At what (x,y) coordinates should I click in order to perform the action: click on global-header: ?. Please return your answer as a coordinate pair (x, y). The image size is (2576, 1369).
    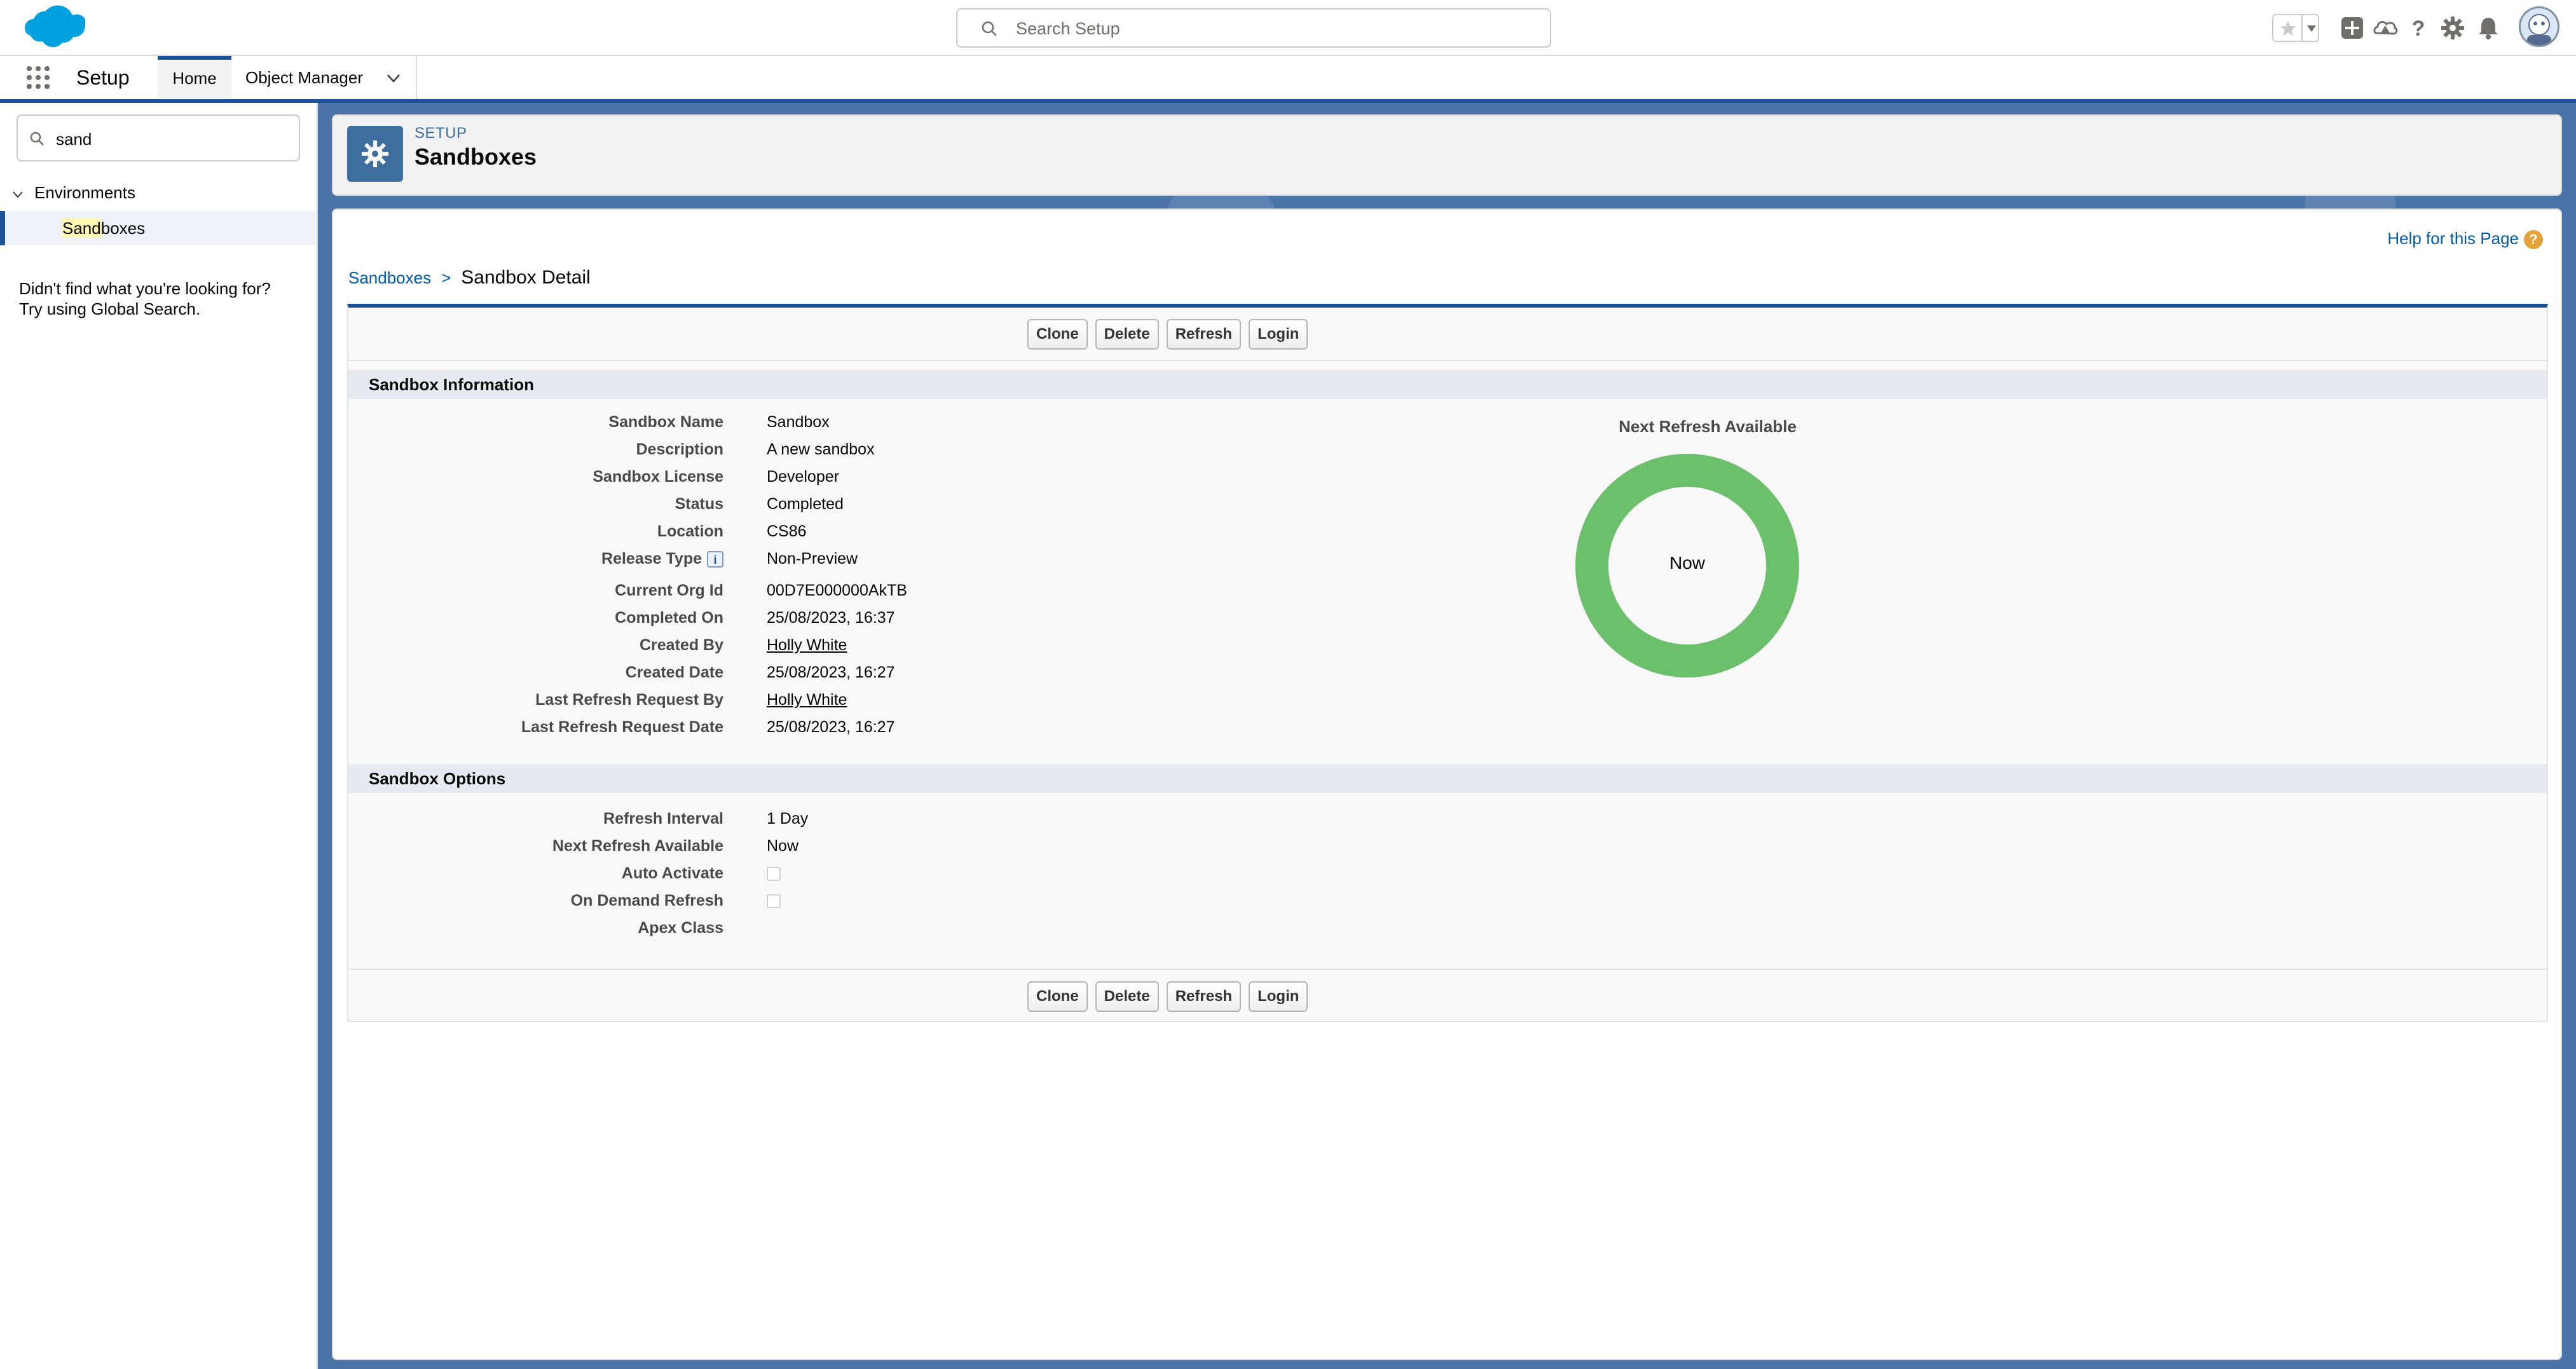
    Looking at the image, I should click on (1288, 28).